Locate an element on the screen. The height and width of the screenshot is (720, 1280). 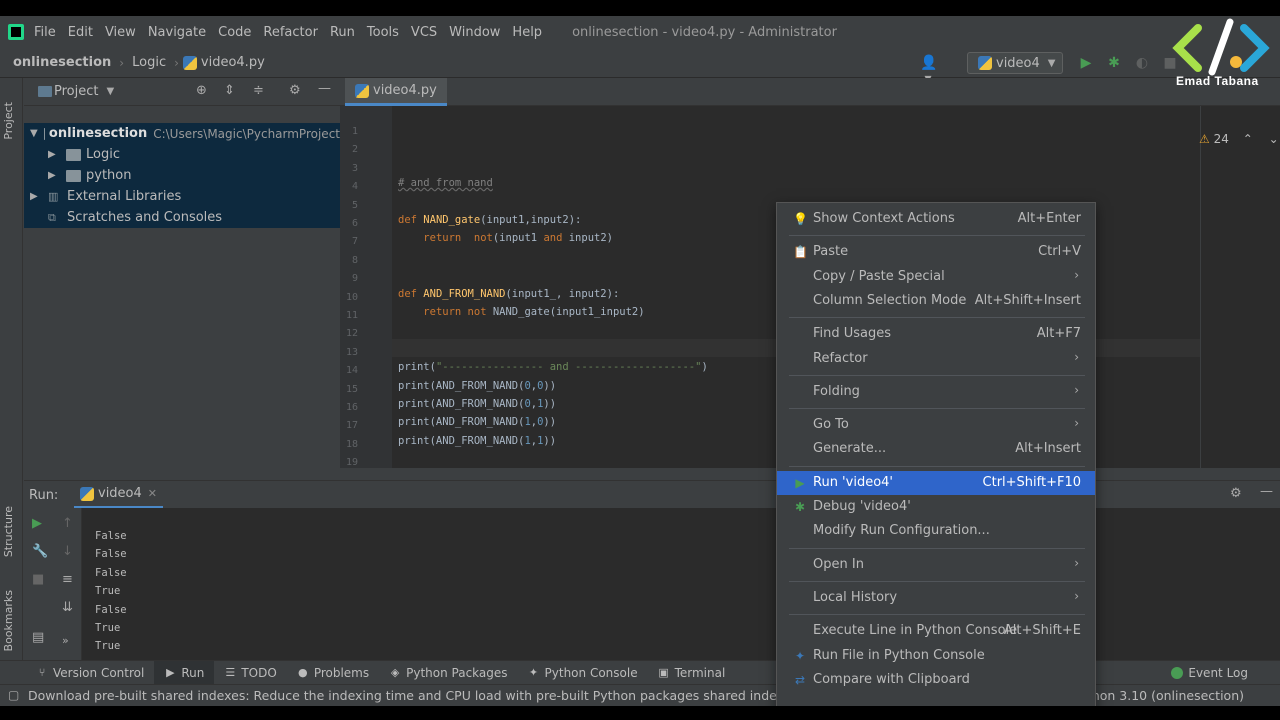
expand-arrow-icon: ▼ is located at coordinates (34, 133).